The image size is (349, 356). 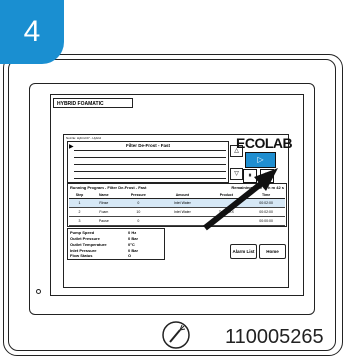 What do you see at coordinates (274, 337) in the screenshot?
I see `part-number: 110005265` at bounding box center [274, 337].